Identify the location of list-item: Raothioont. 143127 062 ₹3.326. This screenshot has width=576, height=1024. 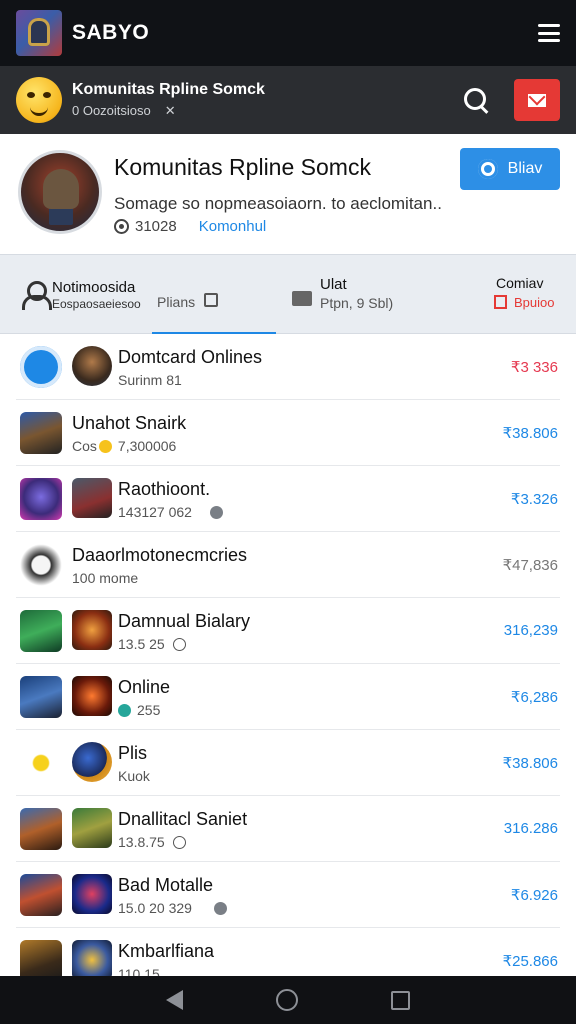
(288, 499).